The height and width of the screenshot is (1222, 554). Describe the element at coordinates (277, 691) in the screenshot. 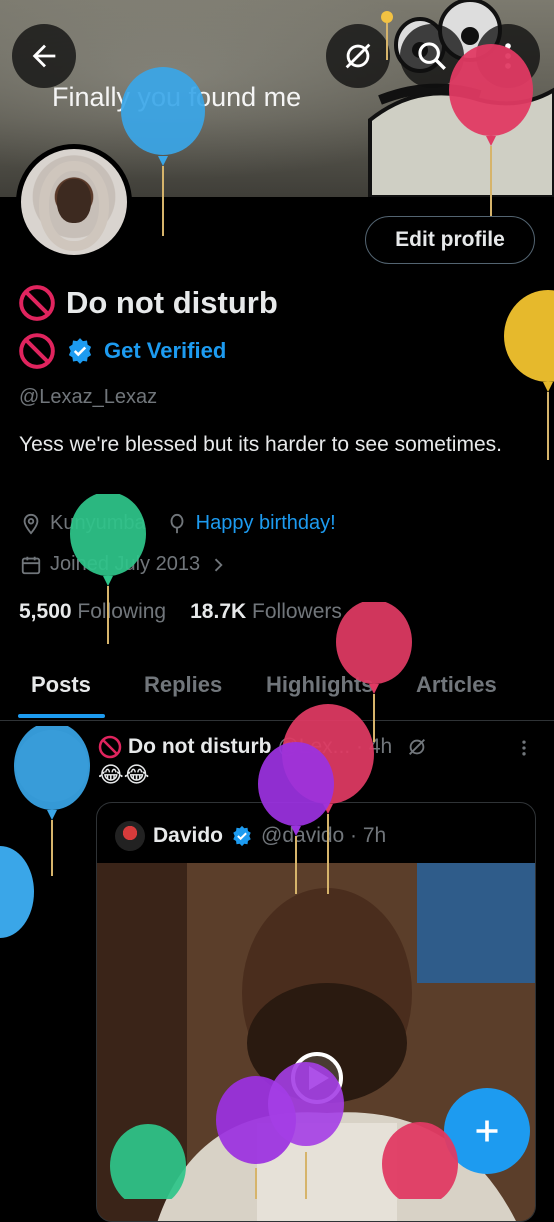

I see `profile-tabs: Posts Replies Highlights Articles` at that location.